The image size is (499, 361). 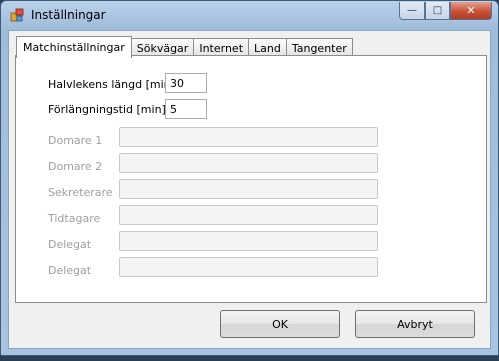 What do you see at coordinates (248, 137) in the screenshot?
I see `referee1-input` at bounding box center [248, 137].